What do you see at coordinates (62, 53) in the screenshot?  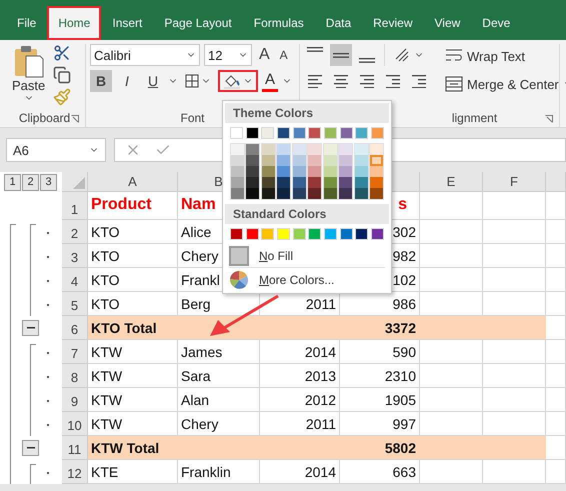 I see `cut-icon` at bounding box center [62, 53].